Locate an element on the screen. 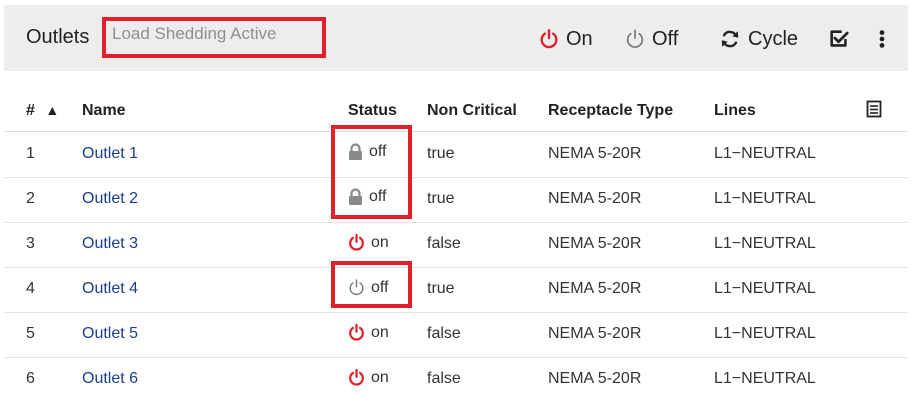 This screenshot has width=918, height=394. more-menu-button is located at coordinates (885, 39).